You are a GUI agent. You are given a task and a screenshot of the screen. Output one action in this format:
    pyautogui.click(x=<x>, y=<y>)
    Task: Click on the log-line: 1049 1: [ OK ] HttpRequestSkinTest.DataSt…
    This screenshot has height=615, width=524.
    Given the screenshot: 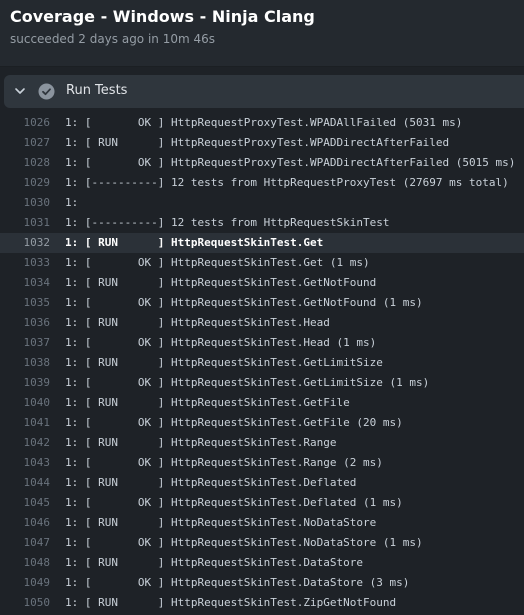 What is the action you would take?
    pyautogui.click(x=262, y=583)
    